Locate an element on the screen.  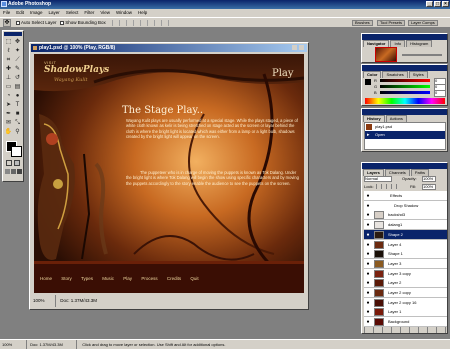
doc-zoom-value: 100% is located at coordinates (43, 301).